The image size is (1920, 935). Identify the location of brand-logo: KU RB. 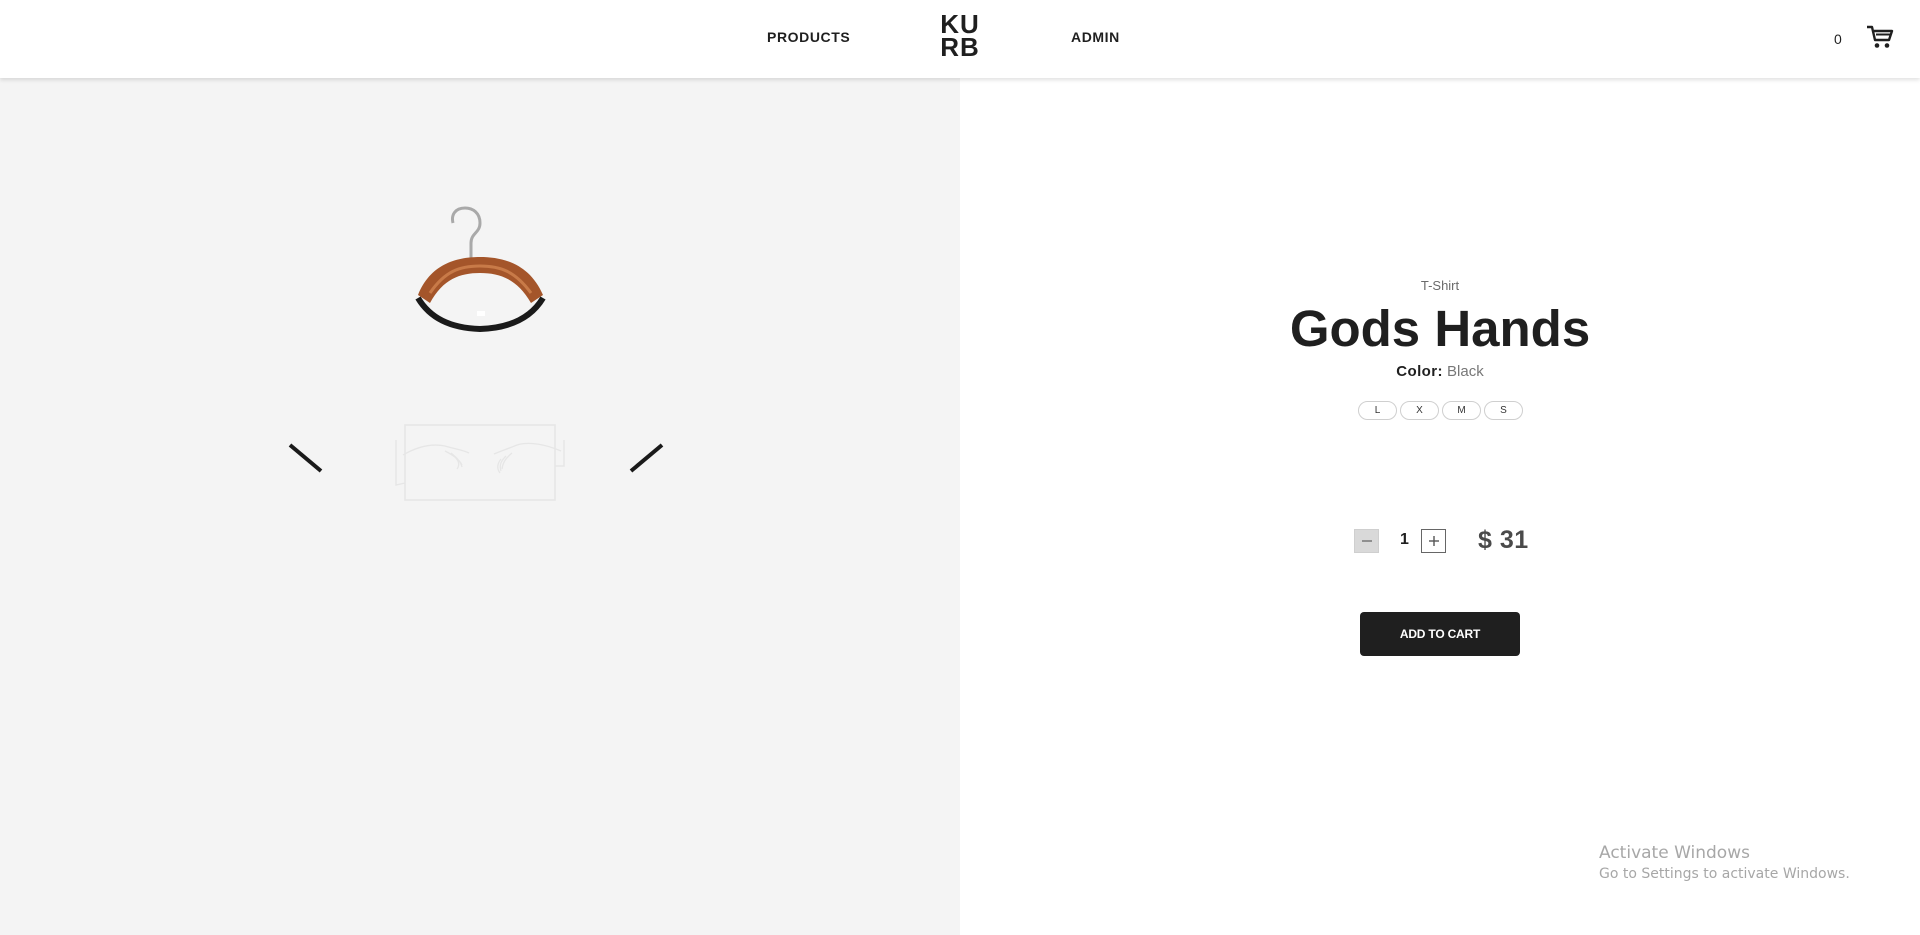
(960, 36).